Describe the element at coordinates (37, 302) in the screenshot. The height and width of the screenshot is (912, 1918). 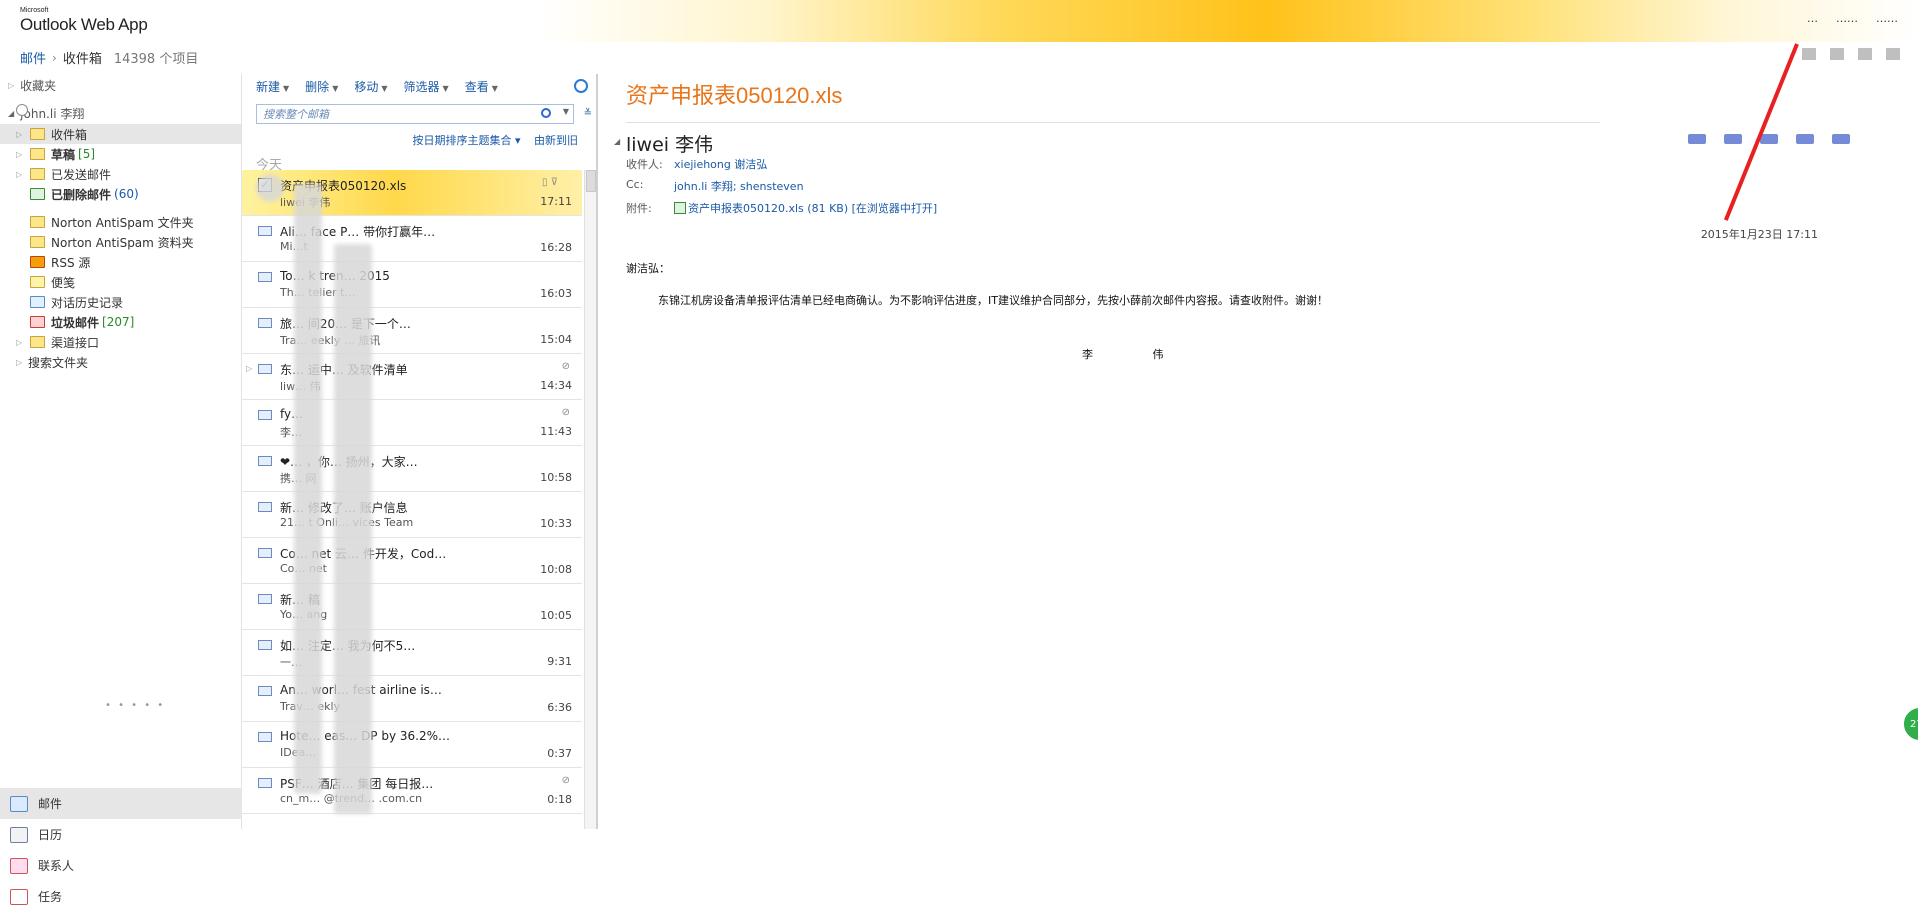
I see `history-icon` at that location.